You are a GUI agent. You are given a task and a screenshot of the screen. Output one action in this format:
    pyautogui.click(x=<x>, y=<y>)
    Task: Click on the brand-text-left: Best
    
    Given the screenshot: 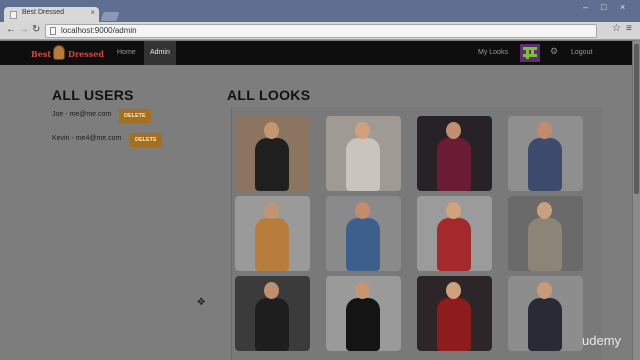 What is the action you would take?
    pyautogui.click(x=41, y=54)
    